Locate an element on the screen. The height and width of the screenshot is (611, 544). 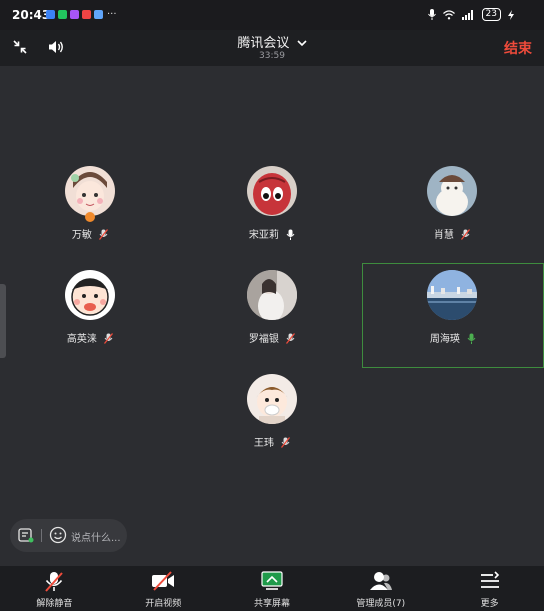
participant-name: 高英涞 is located at coordinates (81, 339).